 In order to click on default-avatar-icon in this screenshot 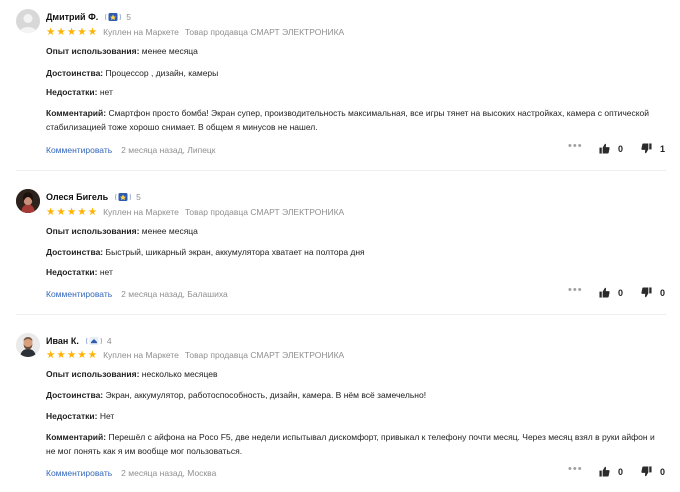, I will do `click(28, 23)`.